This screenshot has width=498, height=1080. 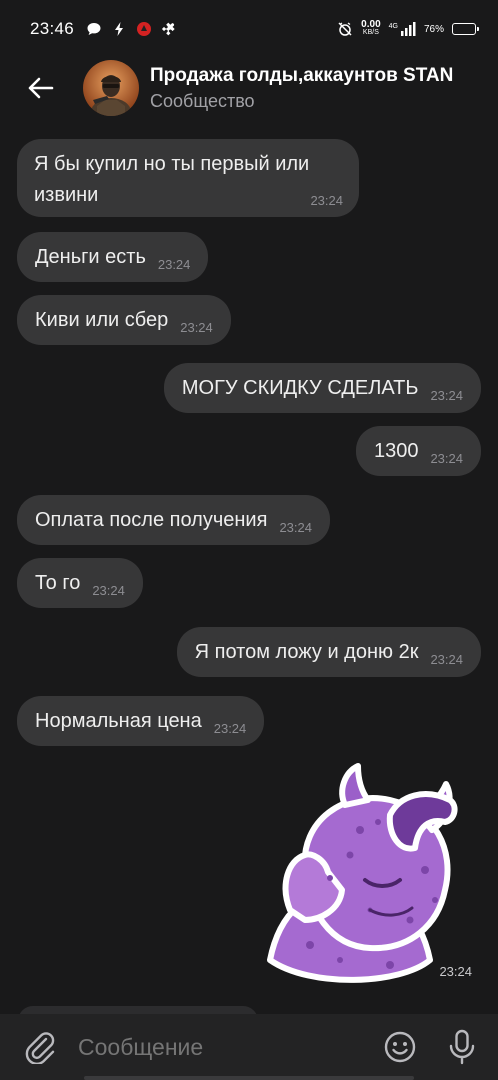 What do you see at coordinates (301, 88) in the screenshot?
I see `chat-title-block: Продажа голды,аккаунтов STAN Сообщество` at bounding box center [301, 88].